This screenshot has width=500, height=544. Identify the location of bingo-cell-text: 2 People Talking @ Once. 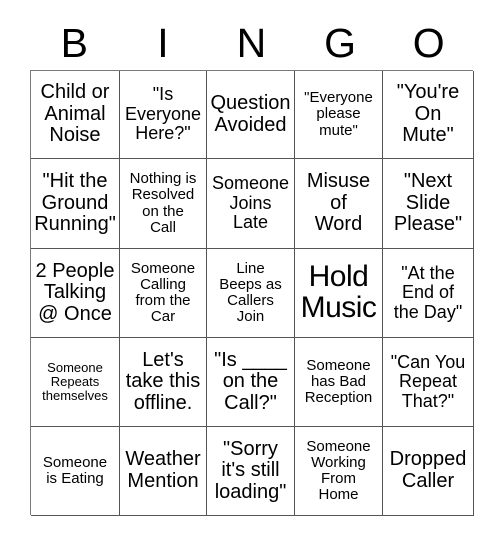
(75, 292).